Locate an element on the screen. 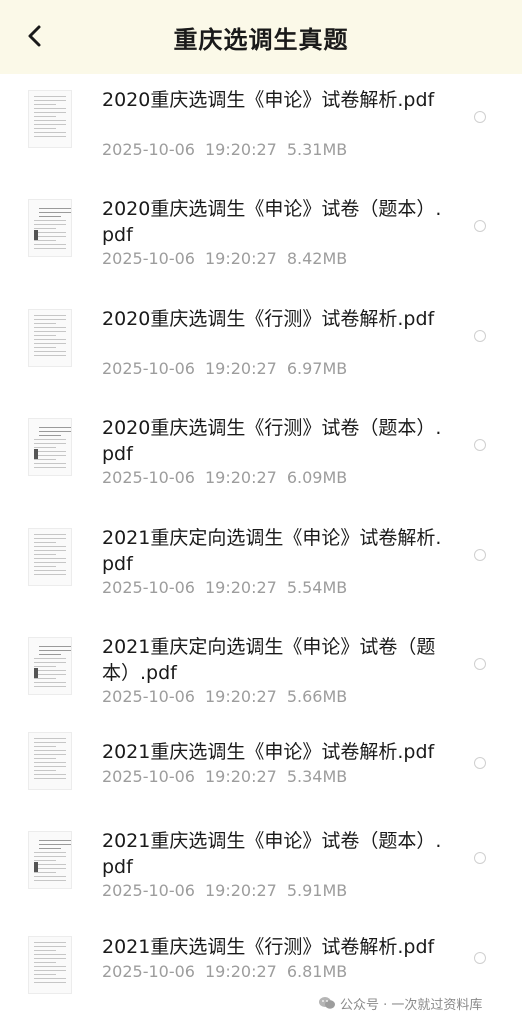 The height and width of the screenshot is (1024, 522). file-name: 2020重庆选调生《申论》试卷解析.pdf is located at coordinates (268, 100).